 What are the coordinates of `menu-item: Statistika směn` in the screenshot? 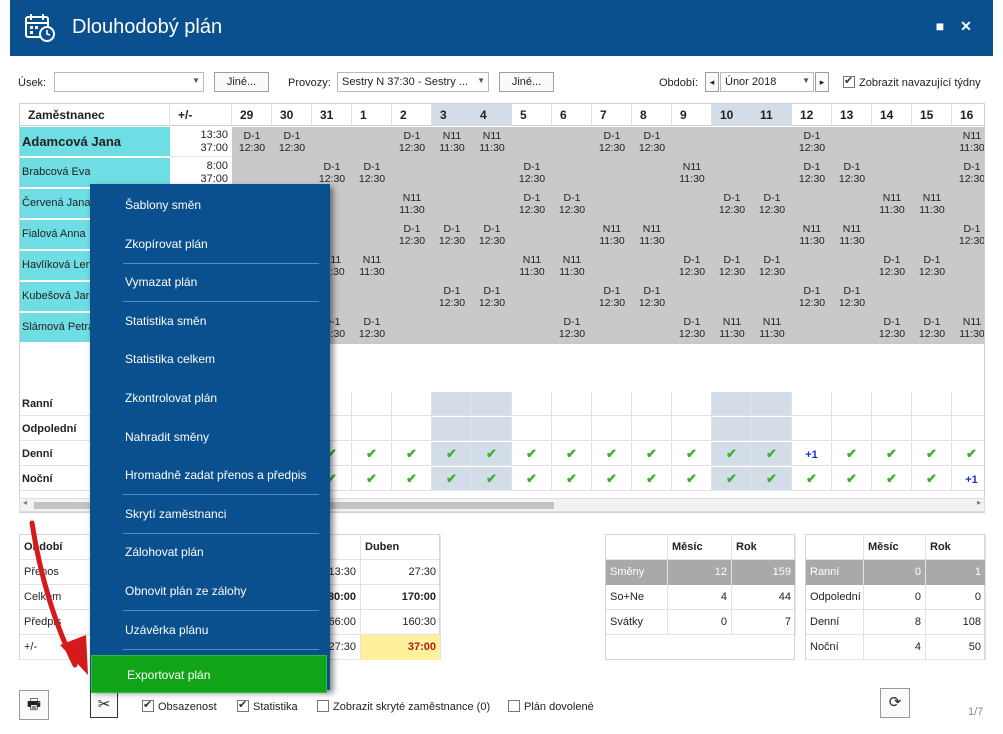 It's located at (210, 321).